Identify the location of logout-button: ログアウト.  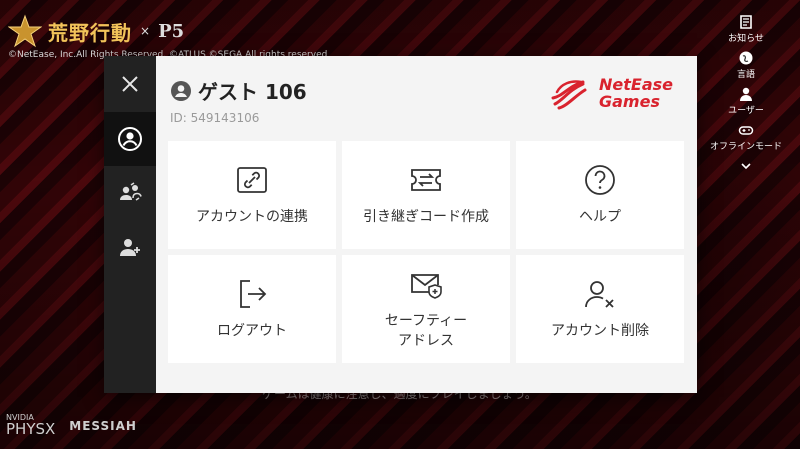
(252, 309).